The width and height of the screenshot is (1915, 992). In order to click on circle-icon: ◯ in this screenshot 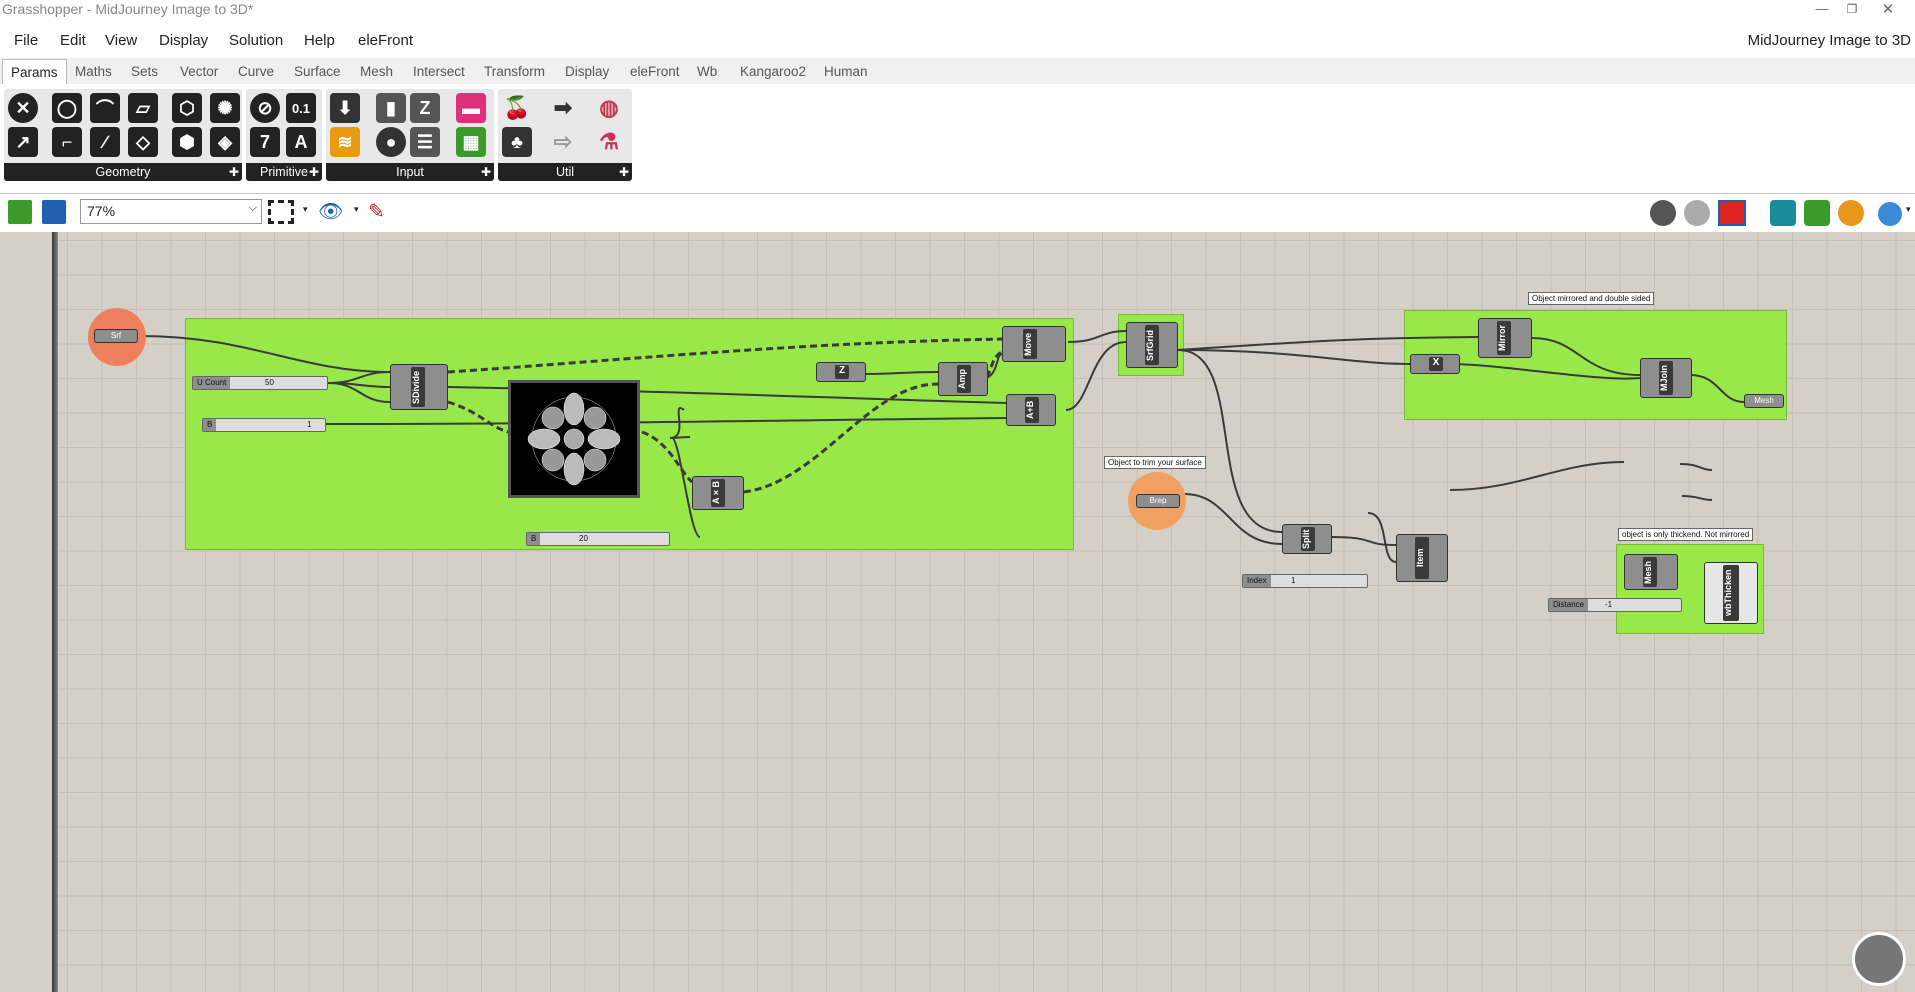, I will do `click(67, 108)`.